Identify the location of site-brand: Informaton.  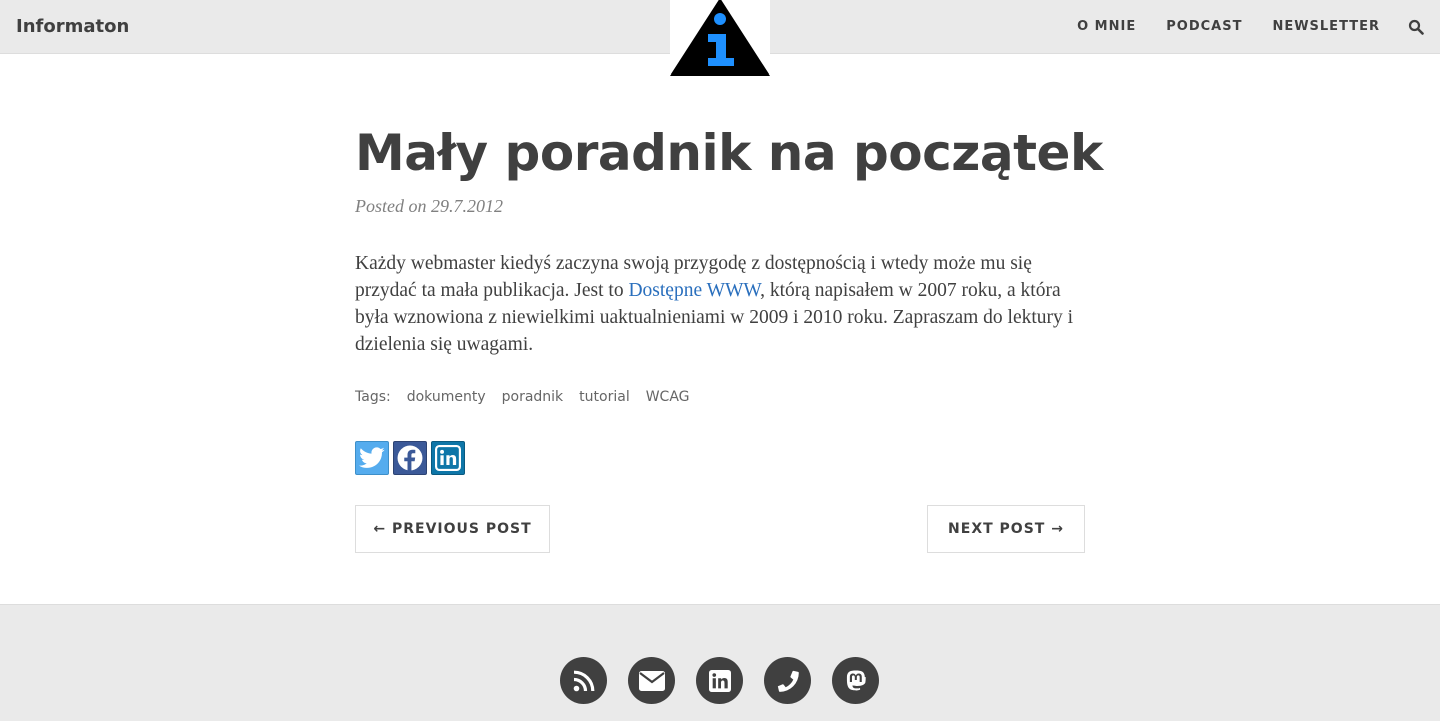
(72, 26).